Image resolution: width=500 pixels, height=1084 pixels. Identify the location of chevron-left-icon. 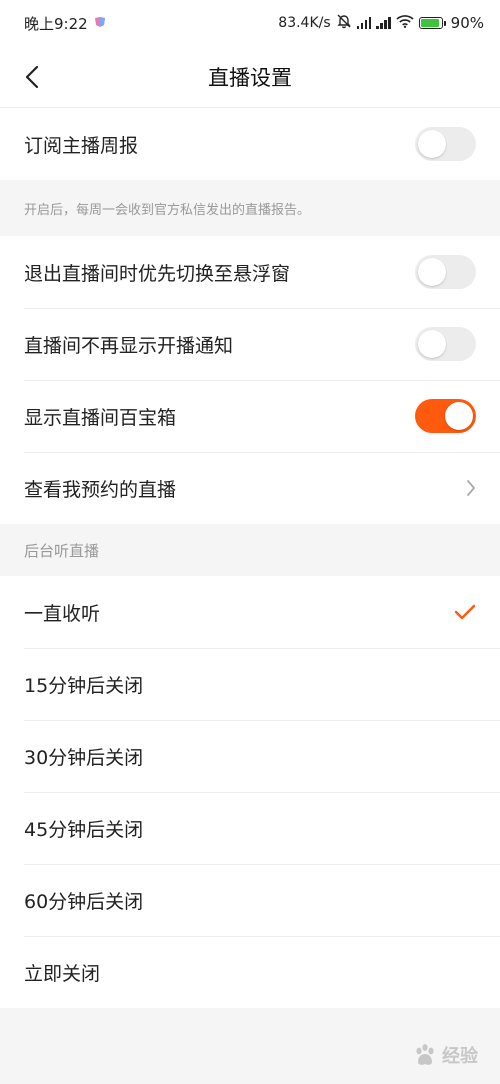
(32, 77).